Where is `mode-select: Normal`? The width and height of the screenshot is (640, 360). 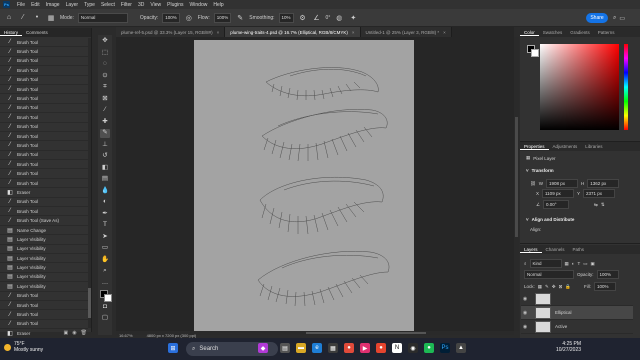
mode-select: Normal is located at coordinates (102, 17).